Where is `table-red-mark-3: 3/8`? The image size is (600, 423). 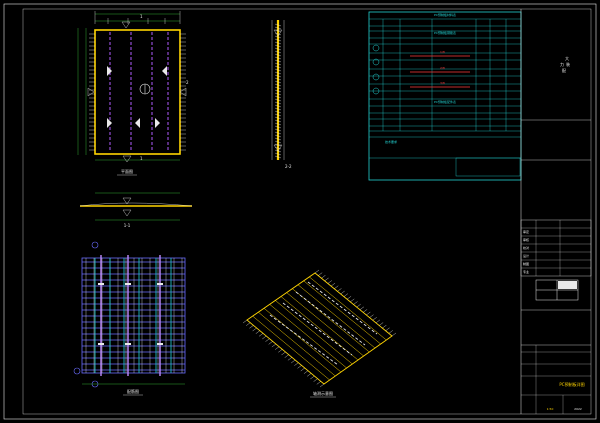
table-red-mark-3: 3/8 is located at coordinates (442, 83).